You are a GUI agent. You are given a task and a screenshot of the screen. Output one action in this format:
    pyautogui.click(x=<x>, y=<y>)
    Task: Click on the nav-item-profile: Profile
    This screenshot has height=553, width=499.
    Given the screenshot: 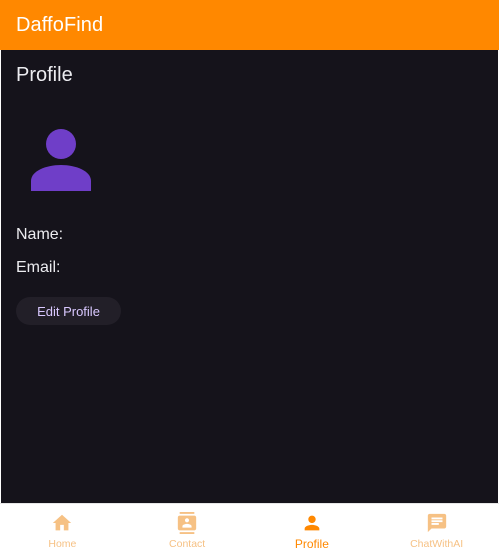 What is the action you would take?
    pyautogui.click(x=312, y=528)
    